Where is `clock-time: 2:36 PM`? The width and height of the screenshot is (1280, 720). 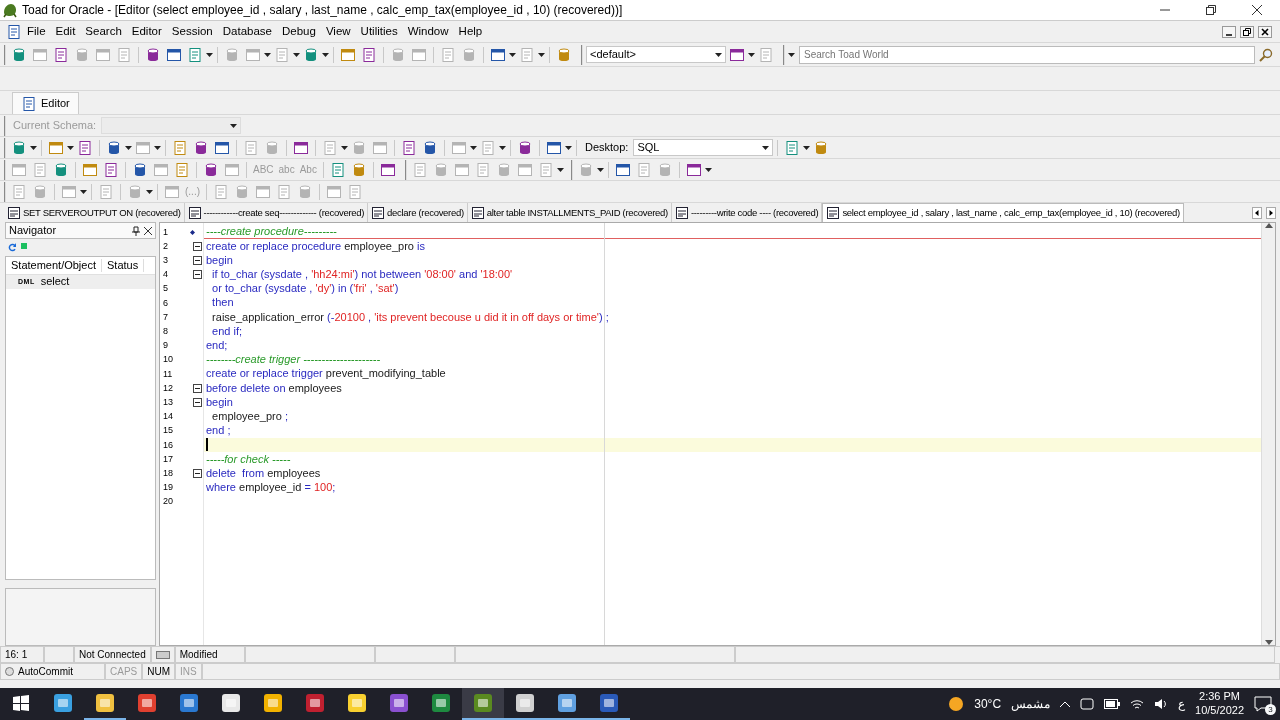 clock-time: 2:36 PM is located at coordinates (1219, 697).